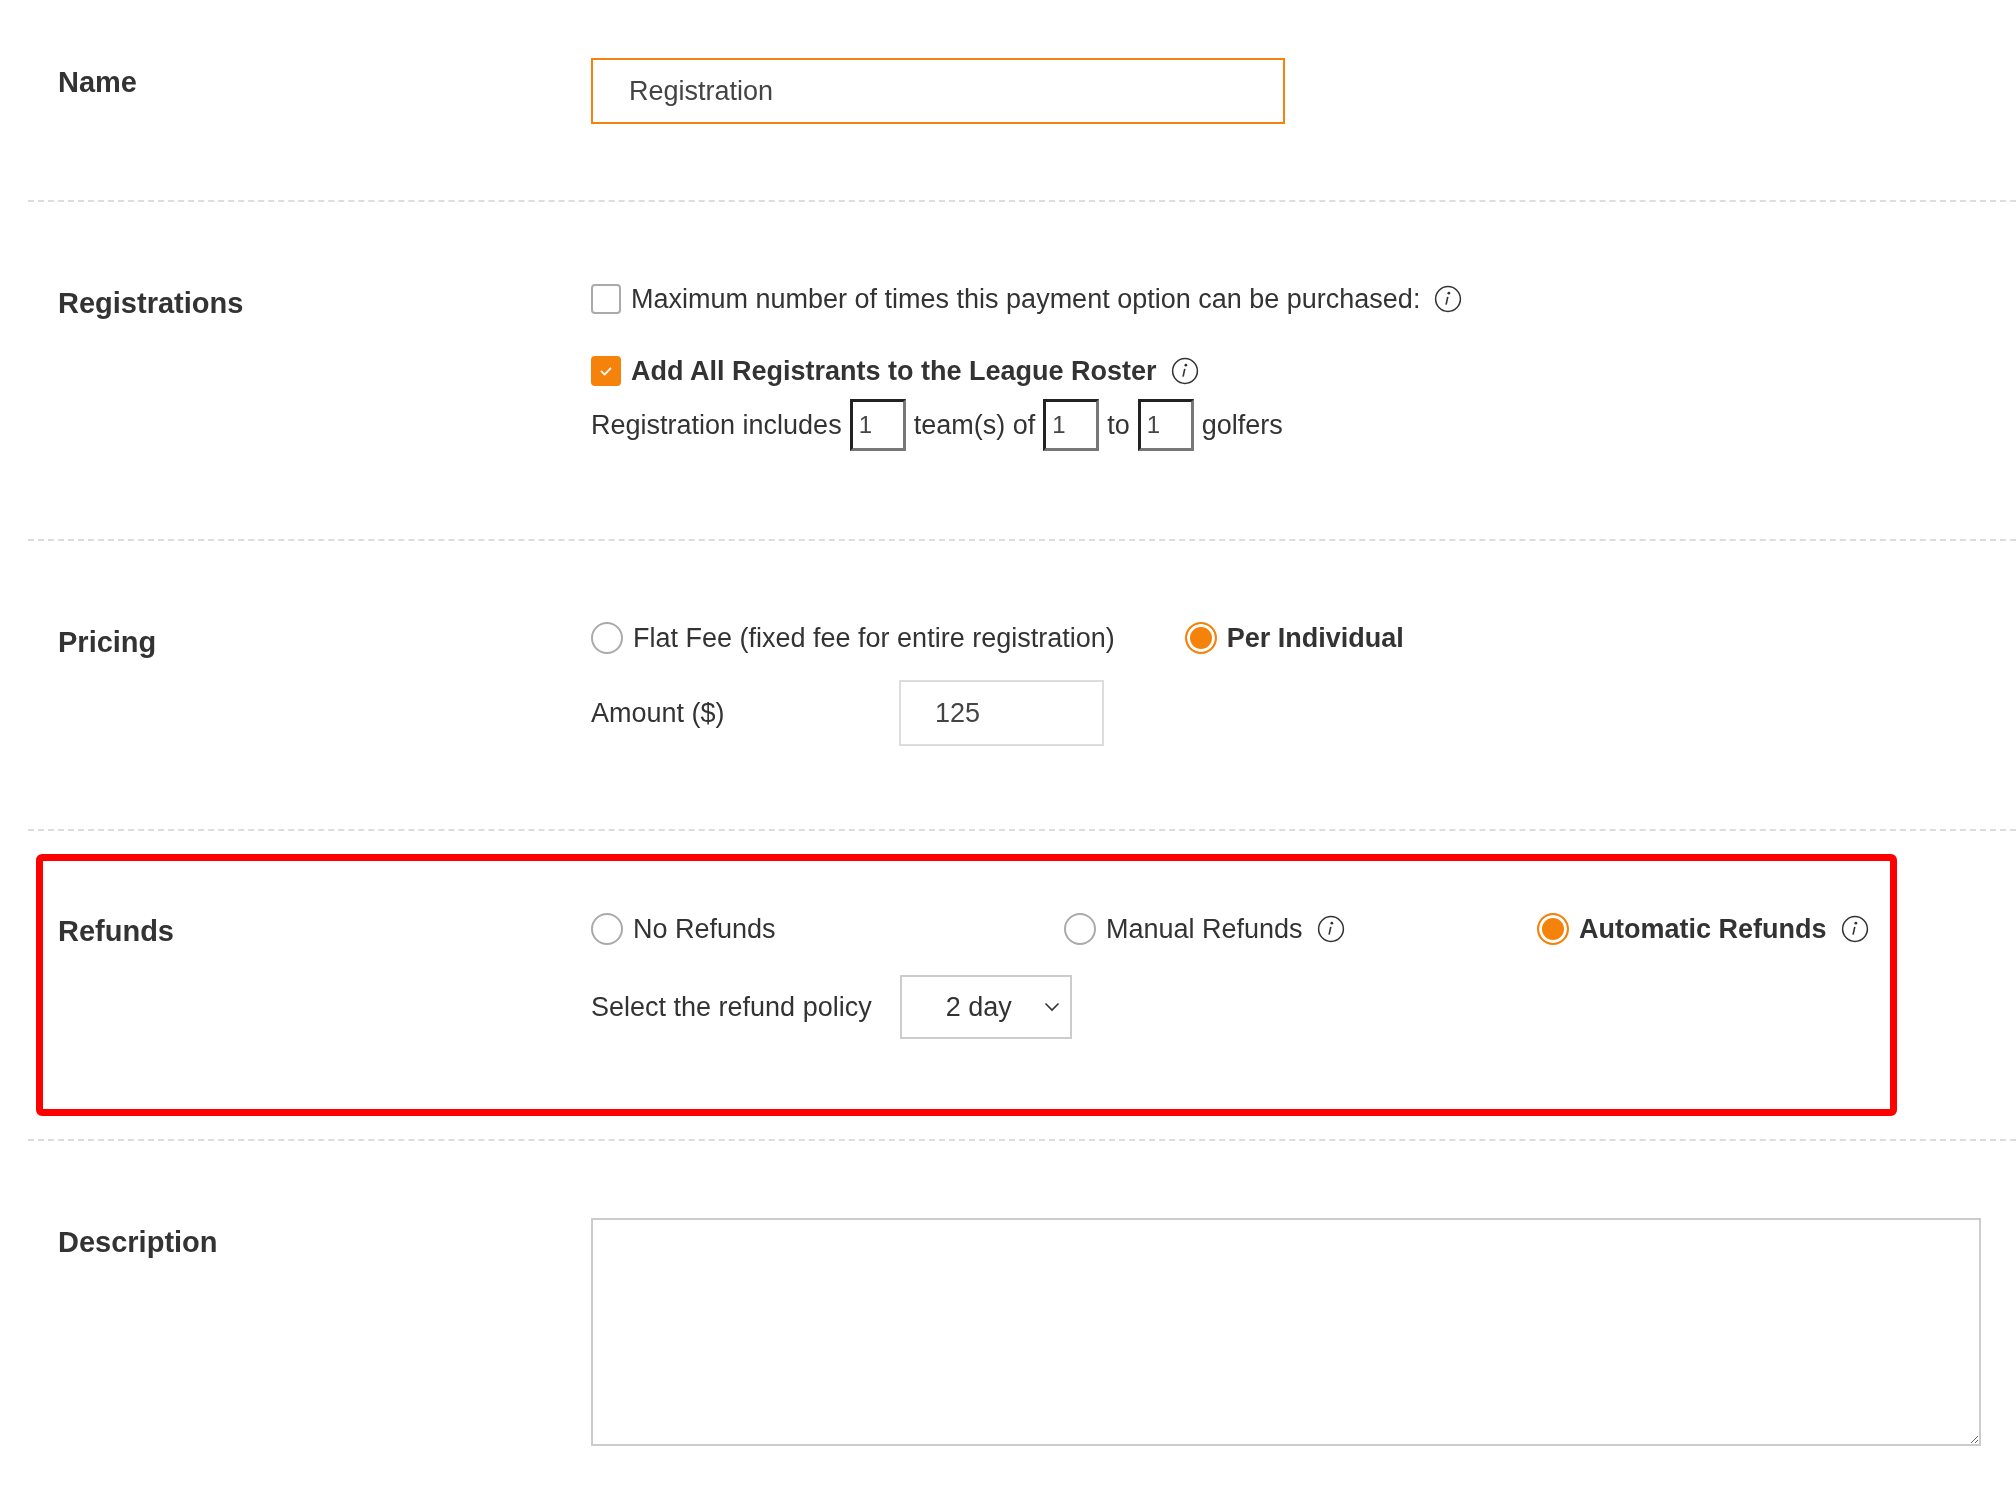 The image size is (2016, 1496). What do you see at coordinates (1051, 1007) in the screenshot?
I see `chevron-down-icon` at bounding box center [1051, 1007].